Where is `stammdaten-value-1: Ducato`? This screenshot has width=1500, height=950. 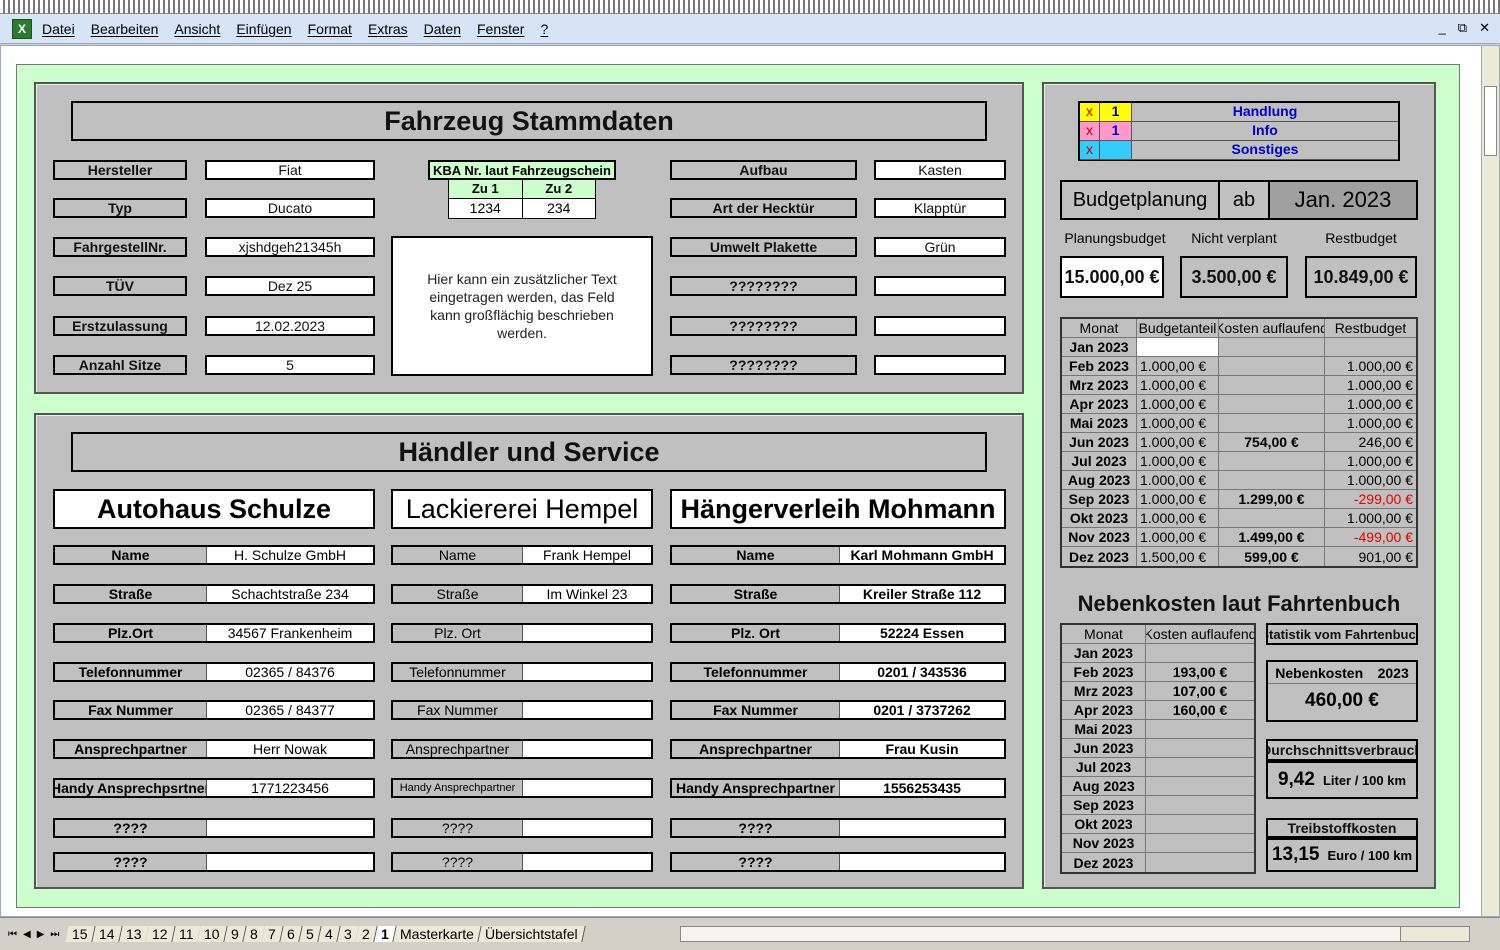 stammdaten-value-1: Ducato is located at coordinates (290, 208).